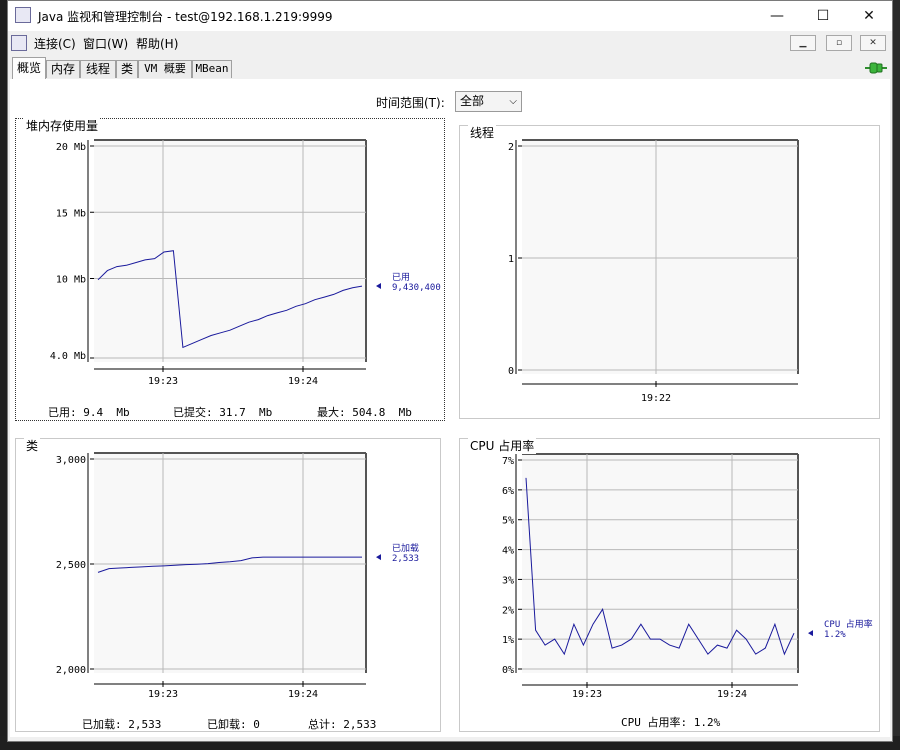  Describe the element at coordinates (450, 68) in the screenshot. I see `tab-bar: 概览 内存 线程 类 VM 概要 MBean` at that location.